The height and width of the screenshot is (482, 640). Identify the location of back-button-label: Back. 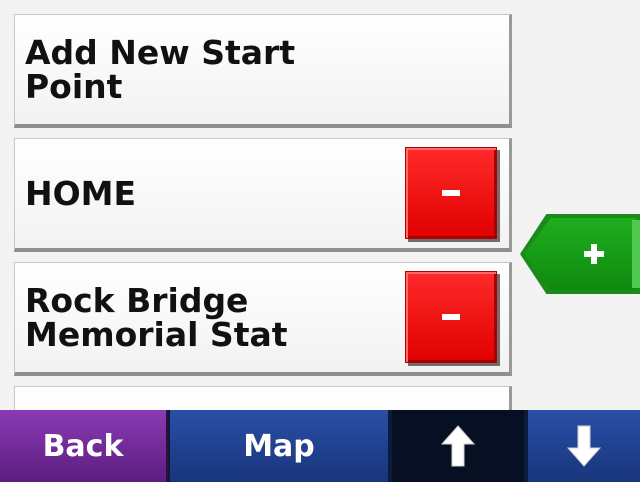
(83, 446).